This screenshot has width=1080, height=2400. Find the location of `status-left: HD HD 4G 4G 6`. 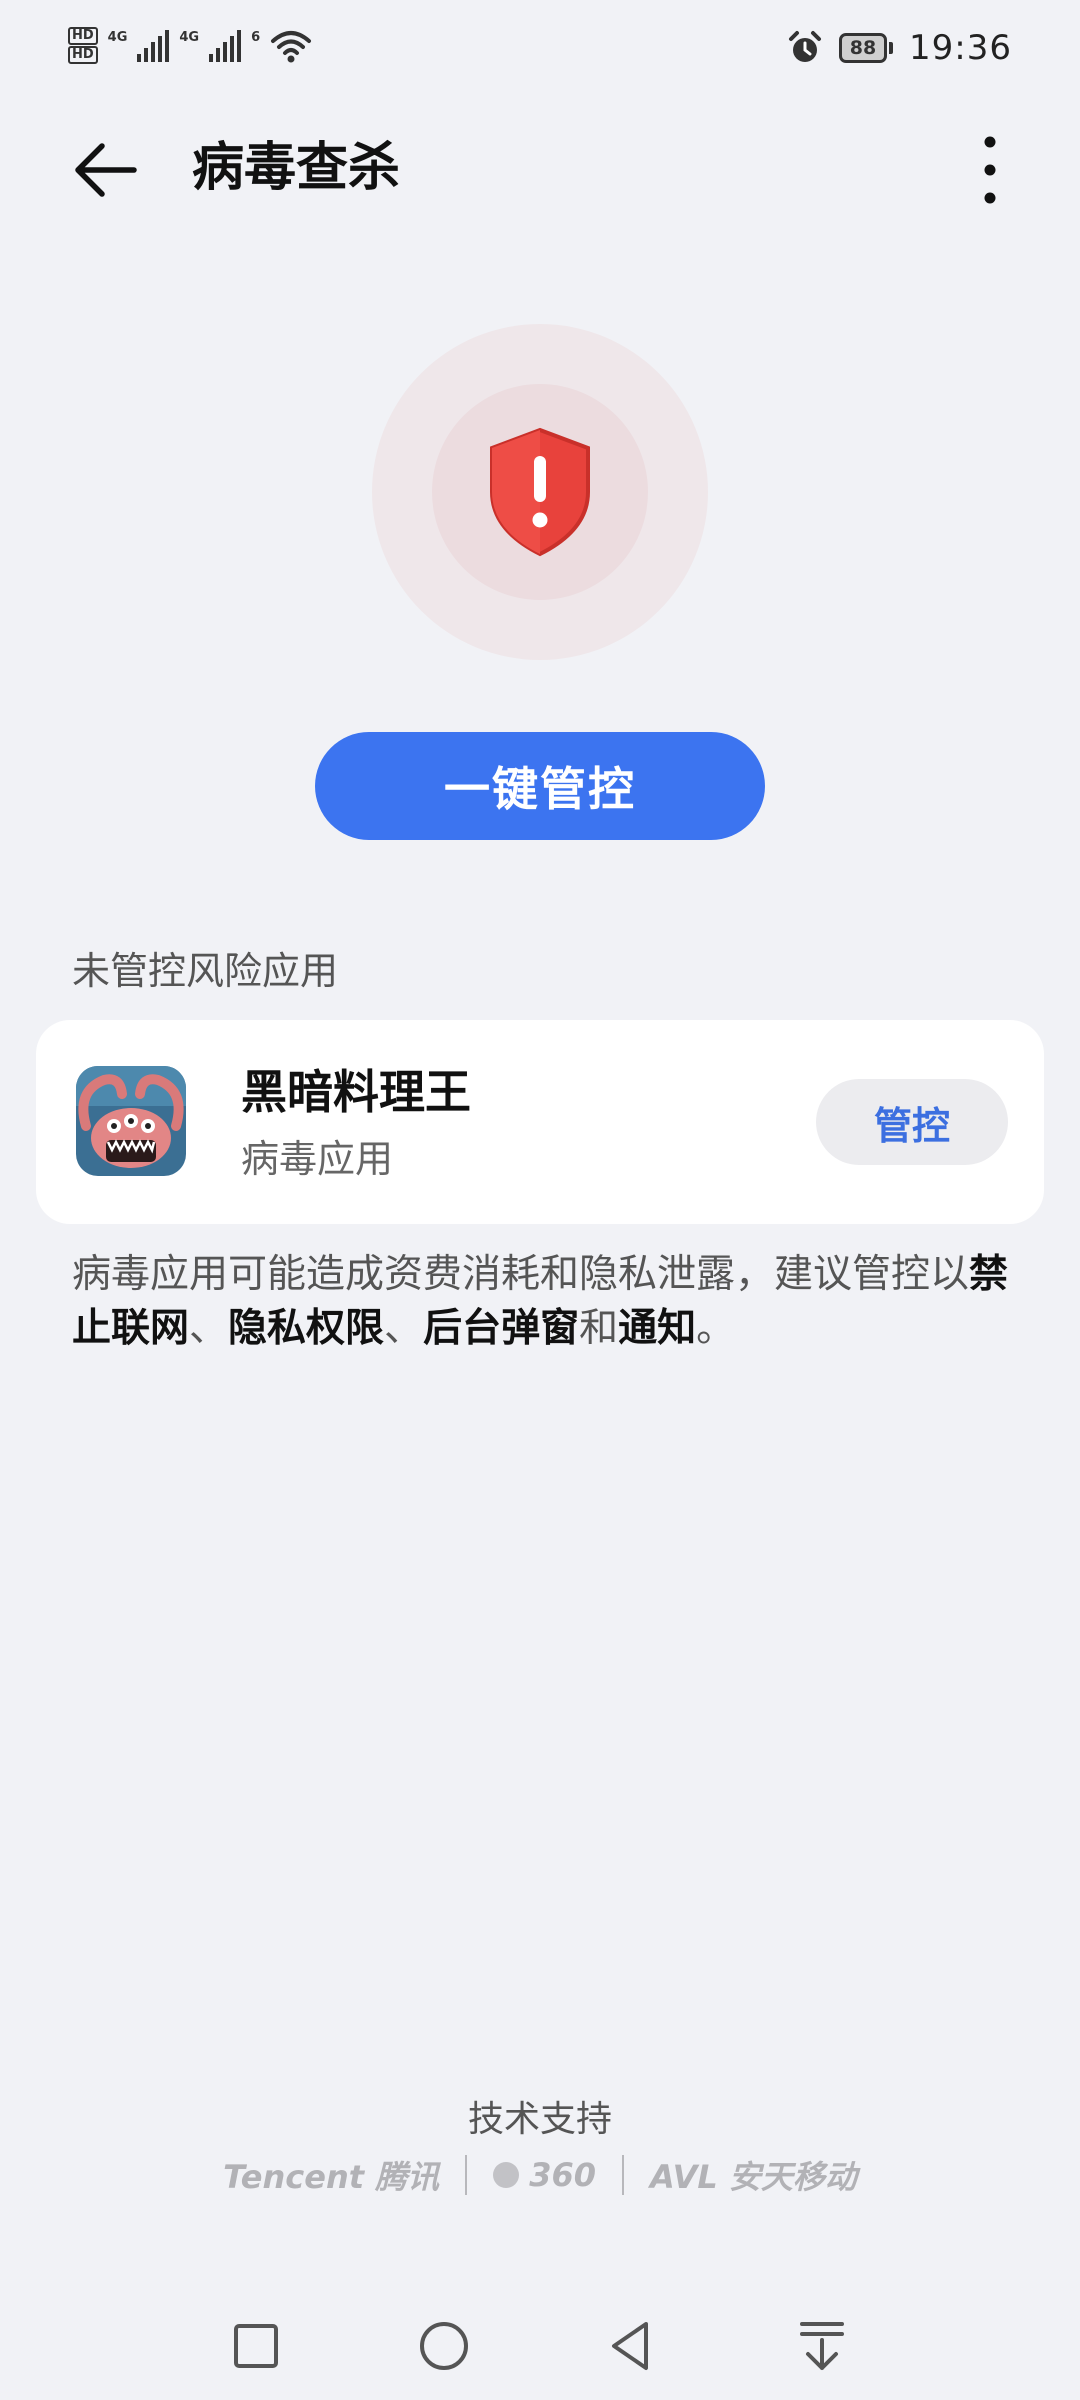

status-left: HD HD 4G 4G 6 is located at coordinates (190, 45).